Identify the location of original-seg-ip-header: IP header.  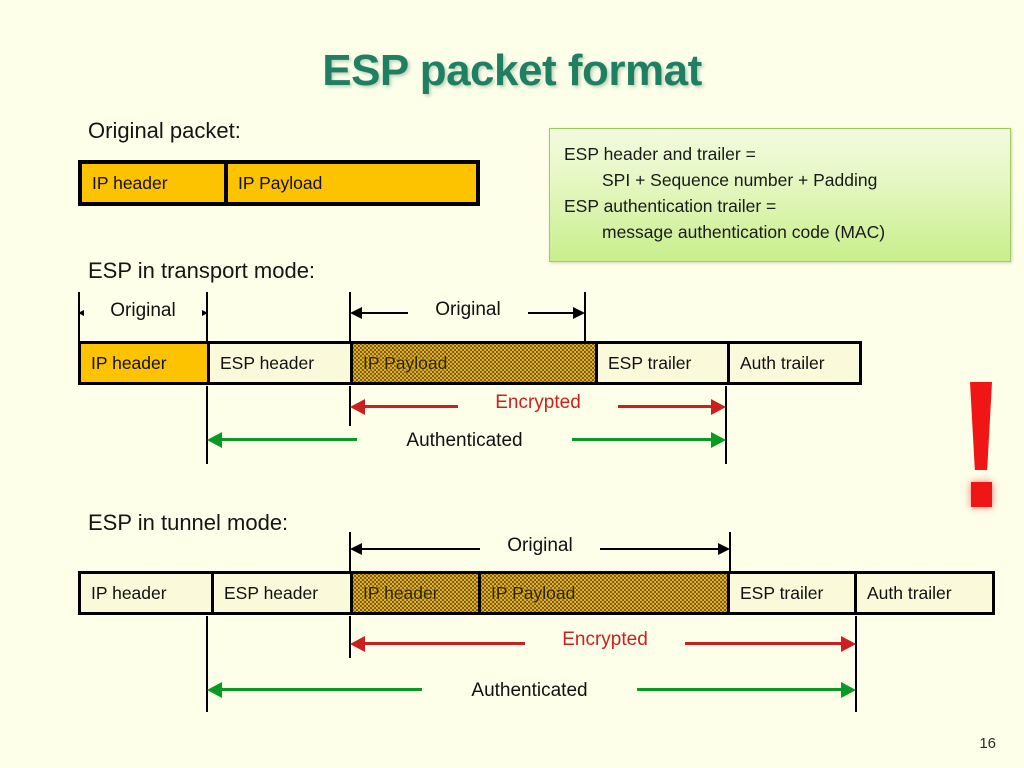
(155, 183).